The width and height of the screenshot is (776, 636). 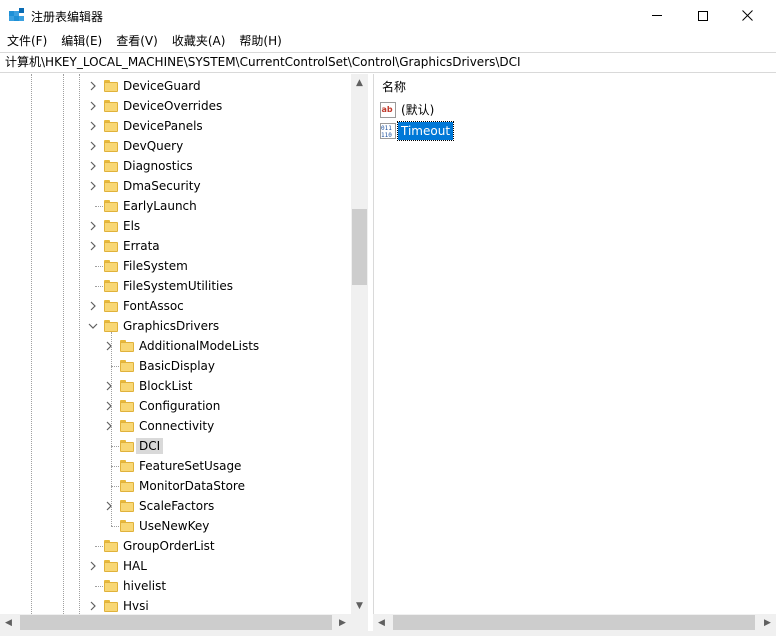 What do you see at coordinates (260, 41) in the screenshot?
I see `menu-help: 帮助(H)` at bounding box center [260, 41].